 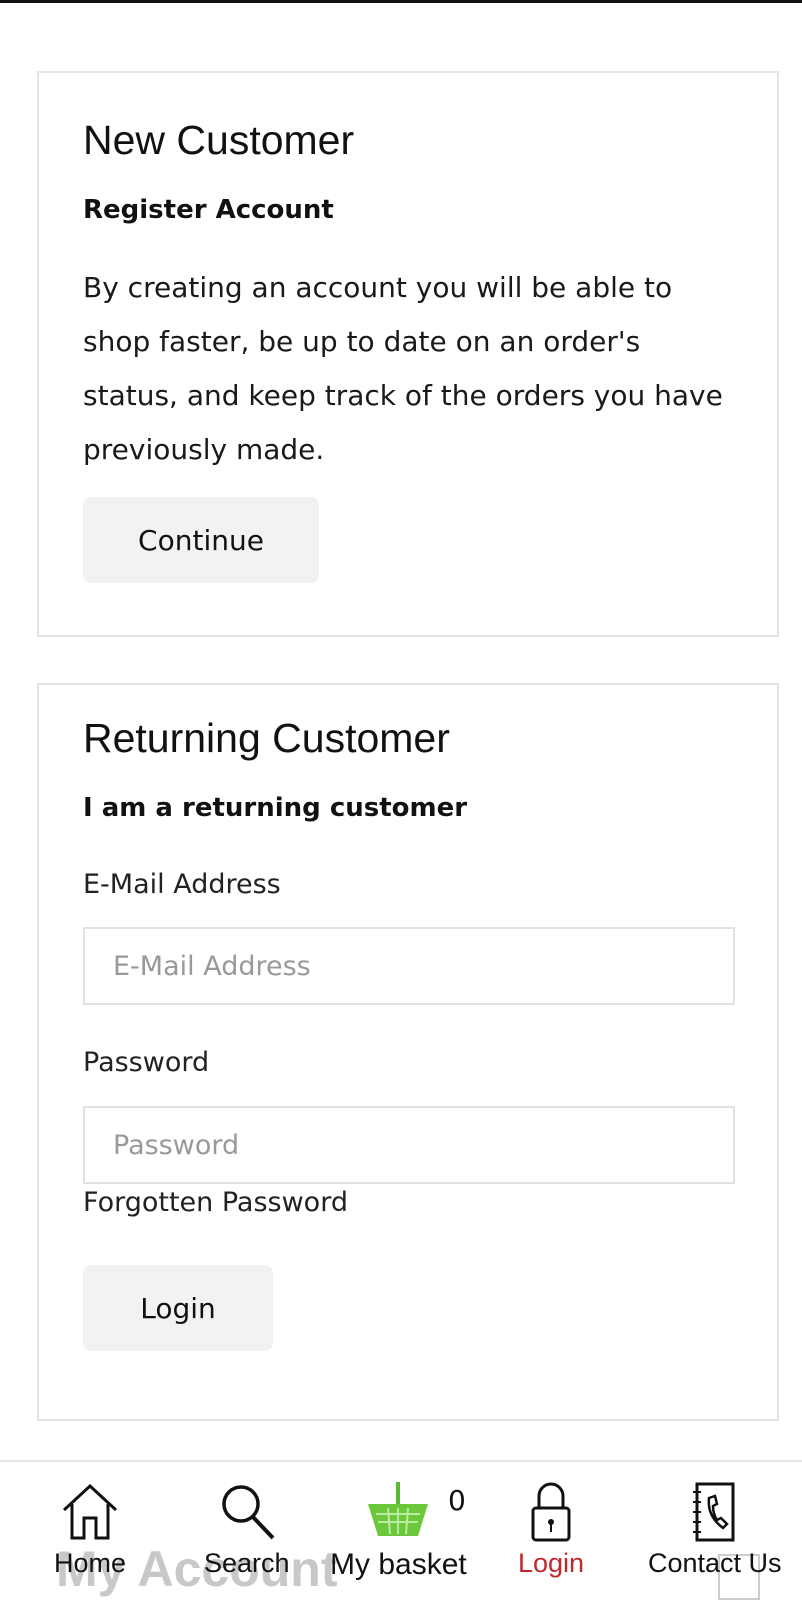 I want to click on forgotten-password-link: Forgotten Password, so click(x=215, y=1202).